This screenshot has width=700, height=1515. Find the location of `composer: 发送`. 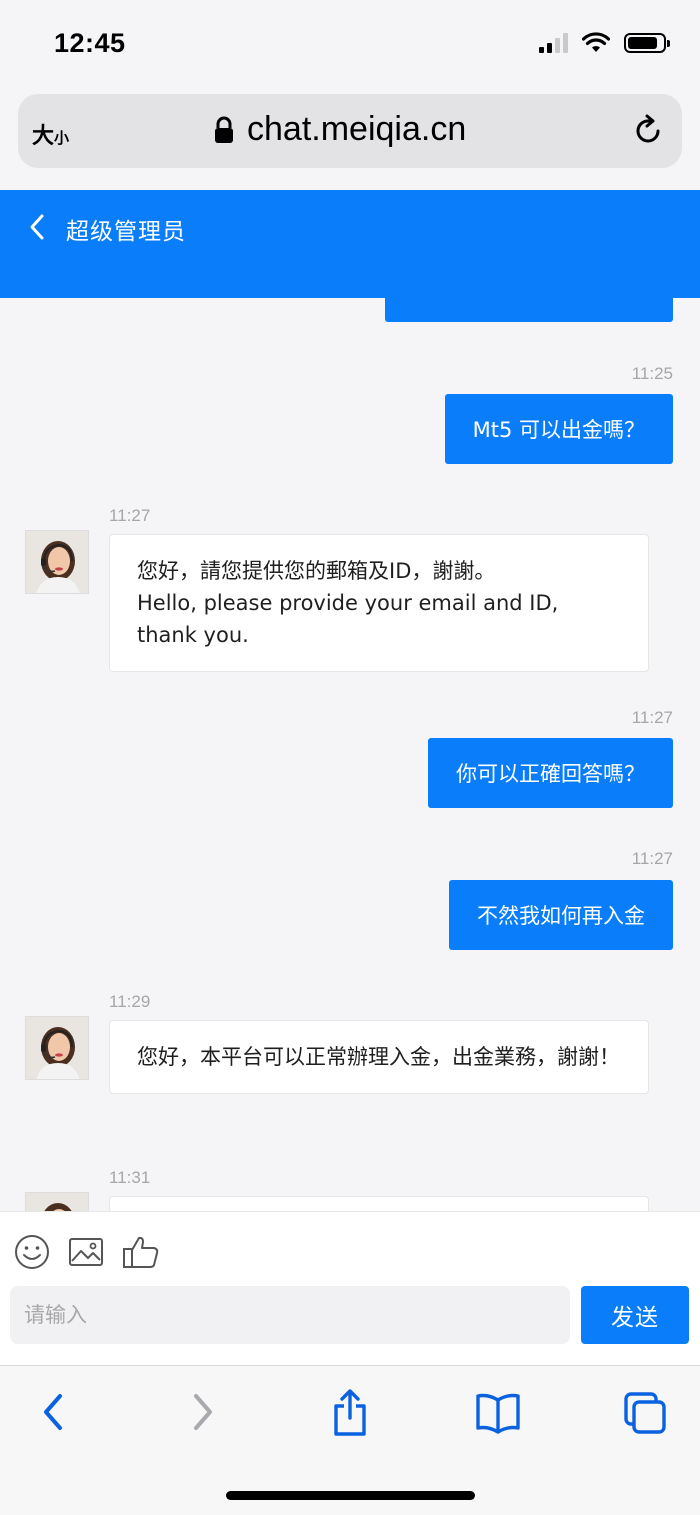

composer: 发送 is located at coordinates (350, 1288).